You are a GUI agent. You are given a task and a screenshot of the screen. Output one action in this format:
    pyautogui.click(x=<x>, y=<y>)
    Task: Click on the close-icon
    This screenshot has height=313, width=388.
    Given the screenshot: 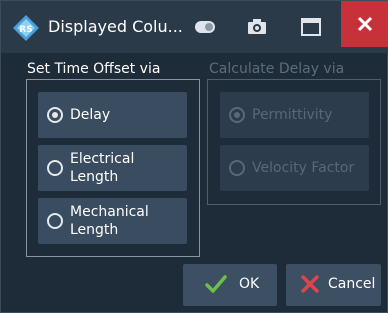 What is the action you would take?
    pyautogui.click(x=365, y=24)
    